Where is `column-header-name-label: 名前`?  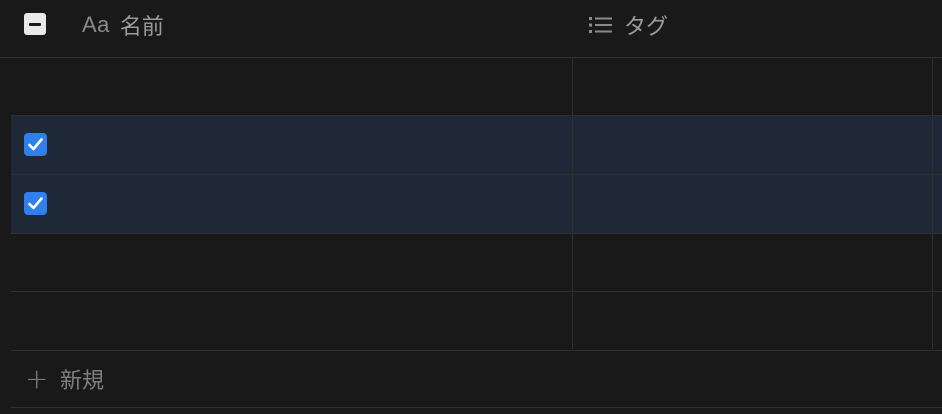
column-header-name-label: 名前 is located at coordinates (141, 27).